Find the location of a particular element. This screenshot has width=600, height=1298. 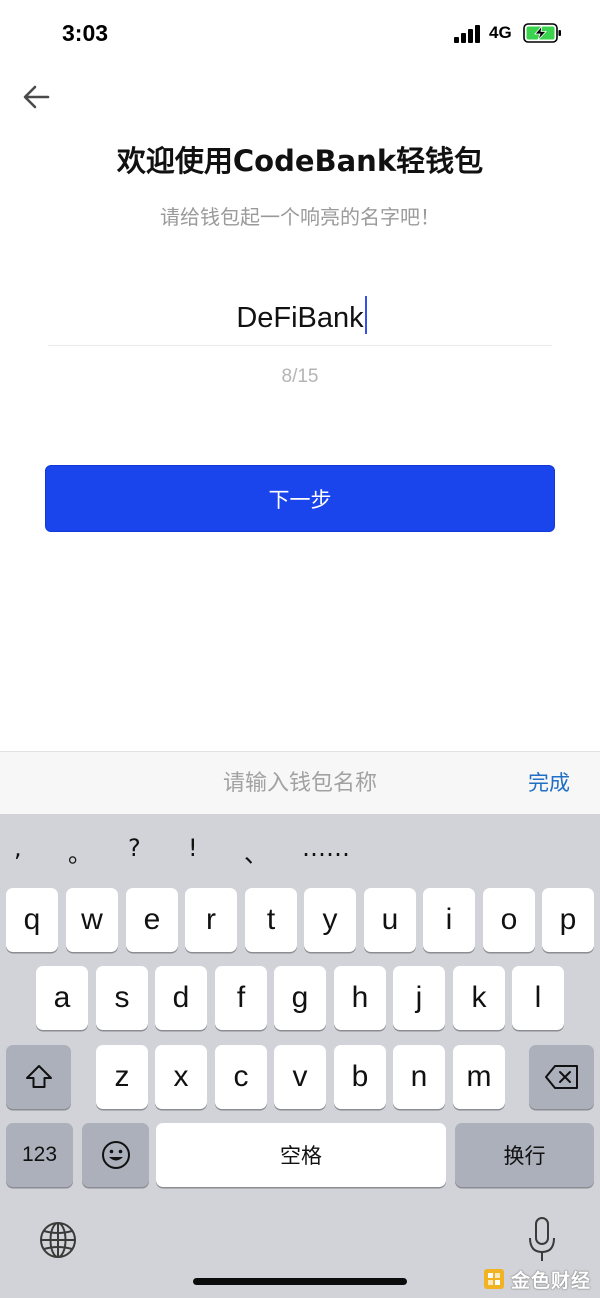

globe-icon is located at coordinates (58, 1240).